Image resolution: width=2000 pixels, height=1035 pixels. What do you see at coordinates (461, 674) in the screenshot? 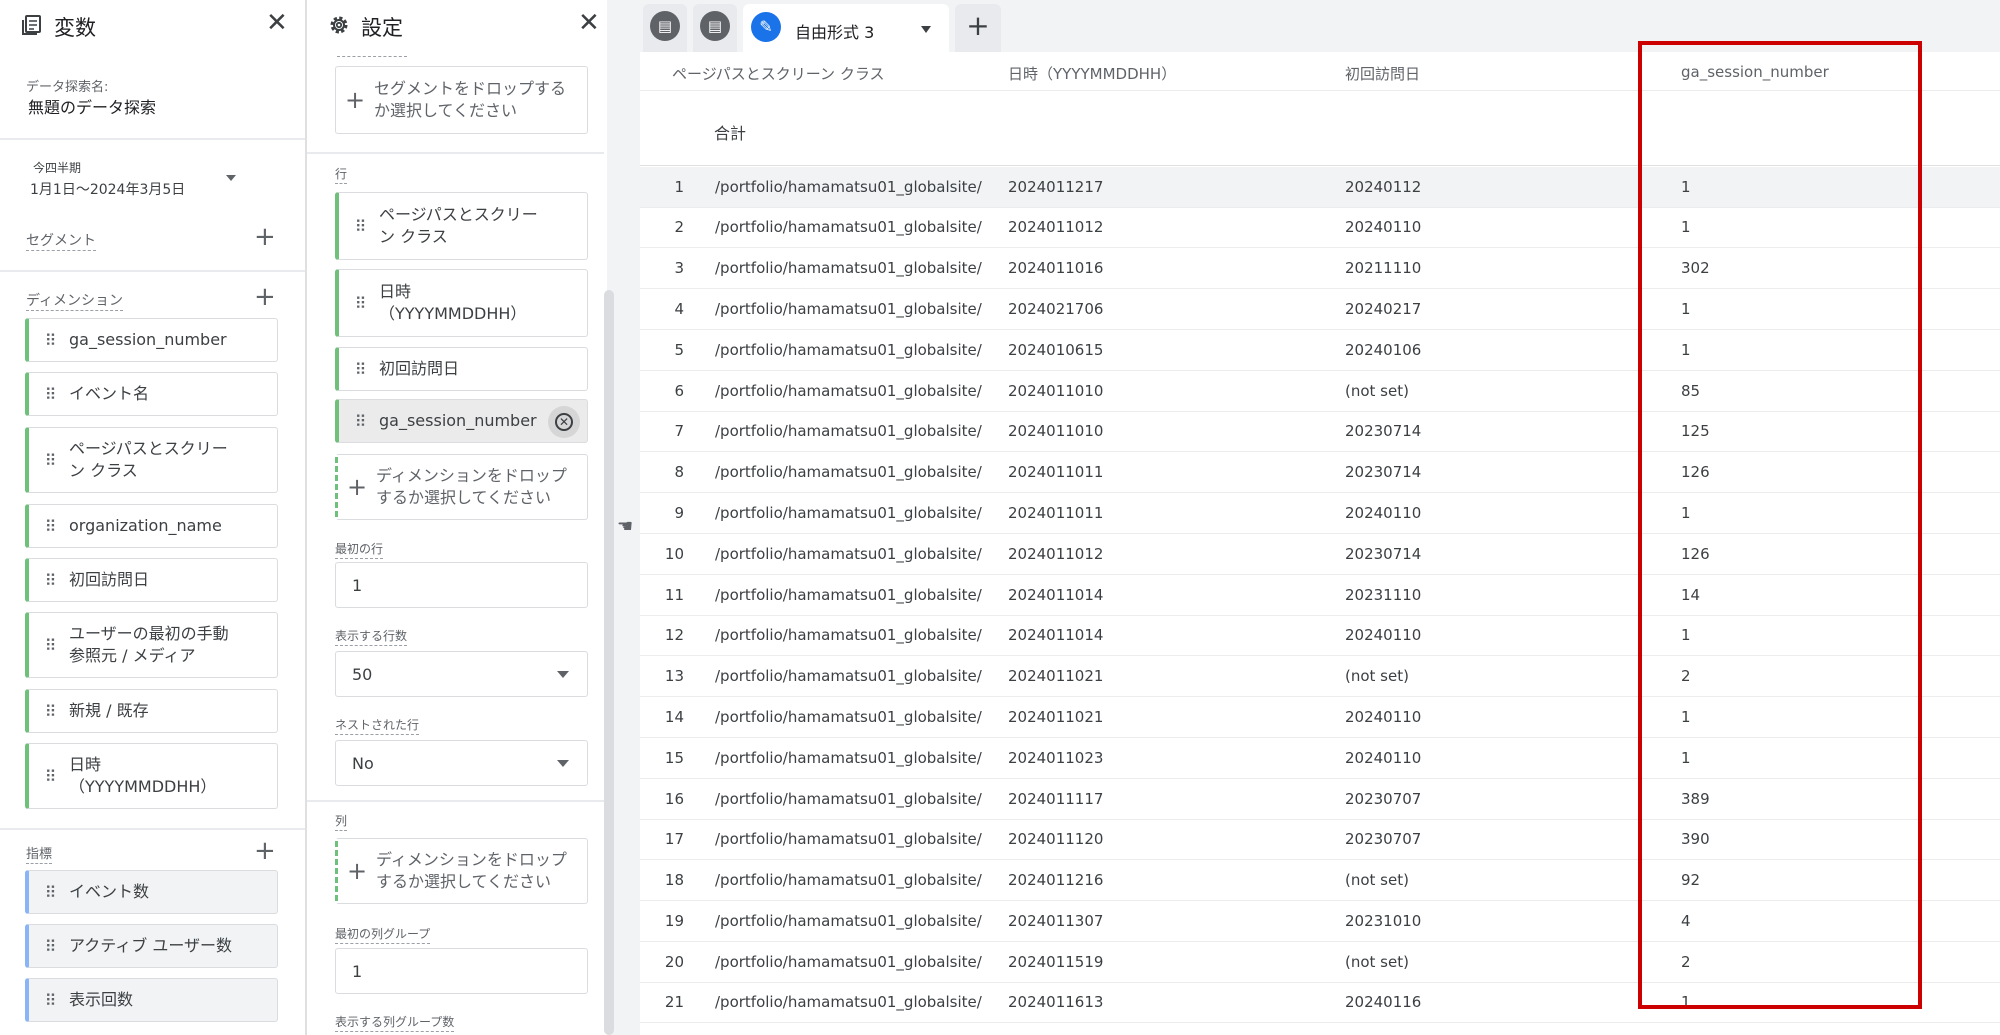
I see `rows-to-show-select: 50` at bounding box center [461, 674].